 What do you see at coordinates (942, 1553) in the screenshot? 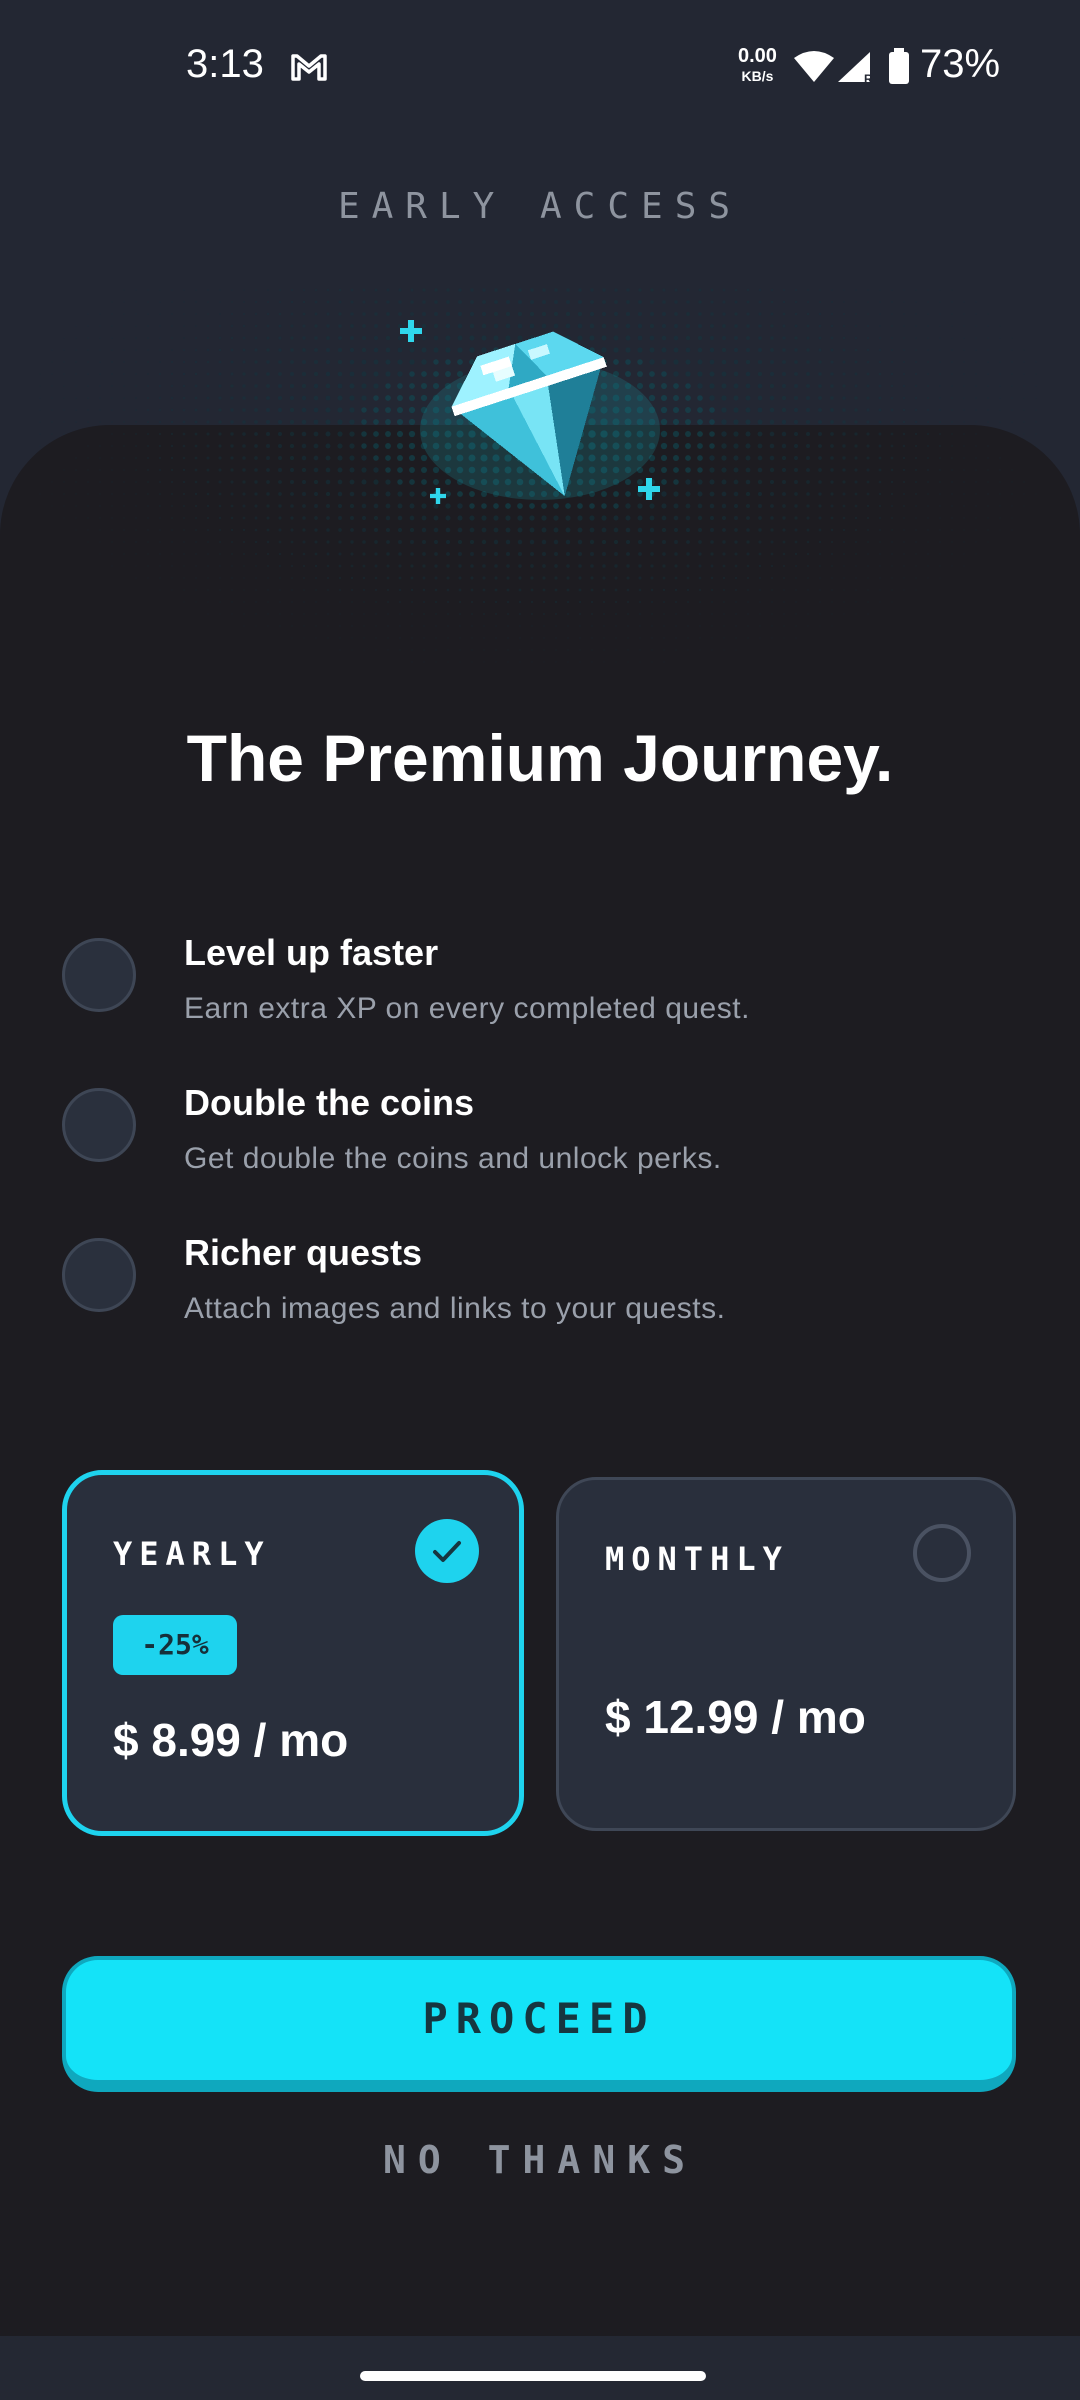
I see `radio-unselected-icon` at bounding box center [942, 1553].